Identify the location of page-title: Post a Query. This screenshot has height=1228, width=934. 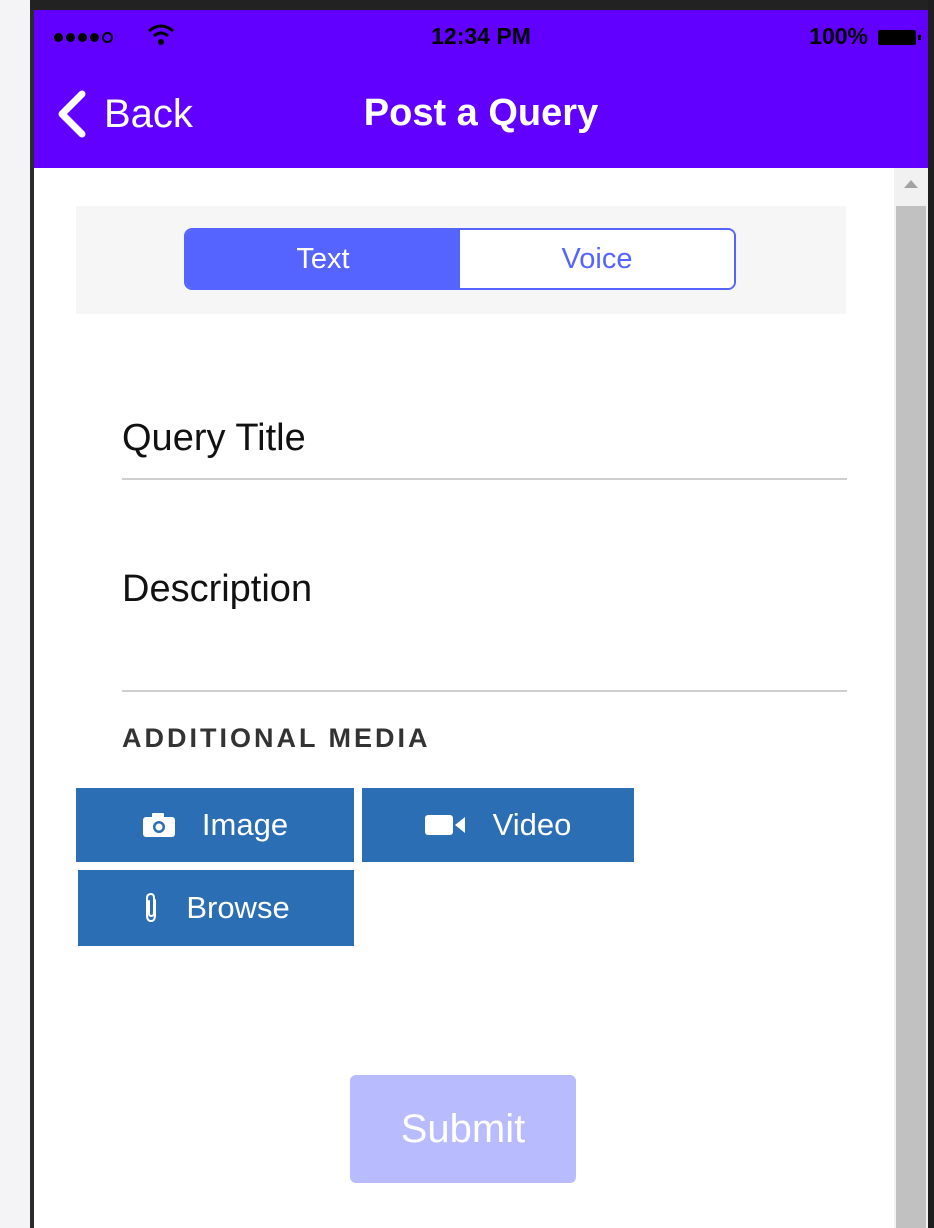
(481, 113).